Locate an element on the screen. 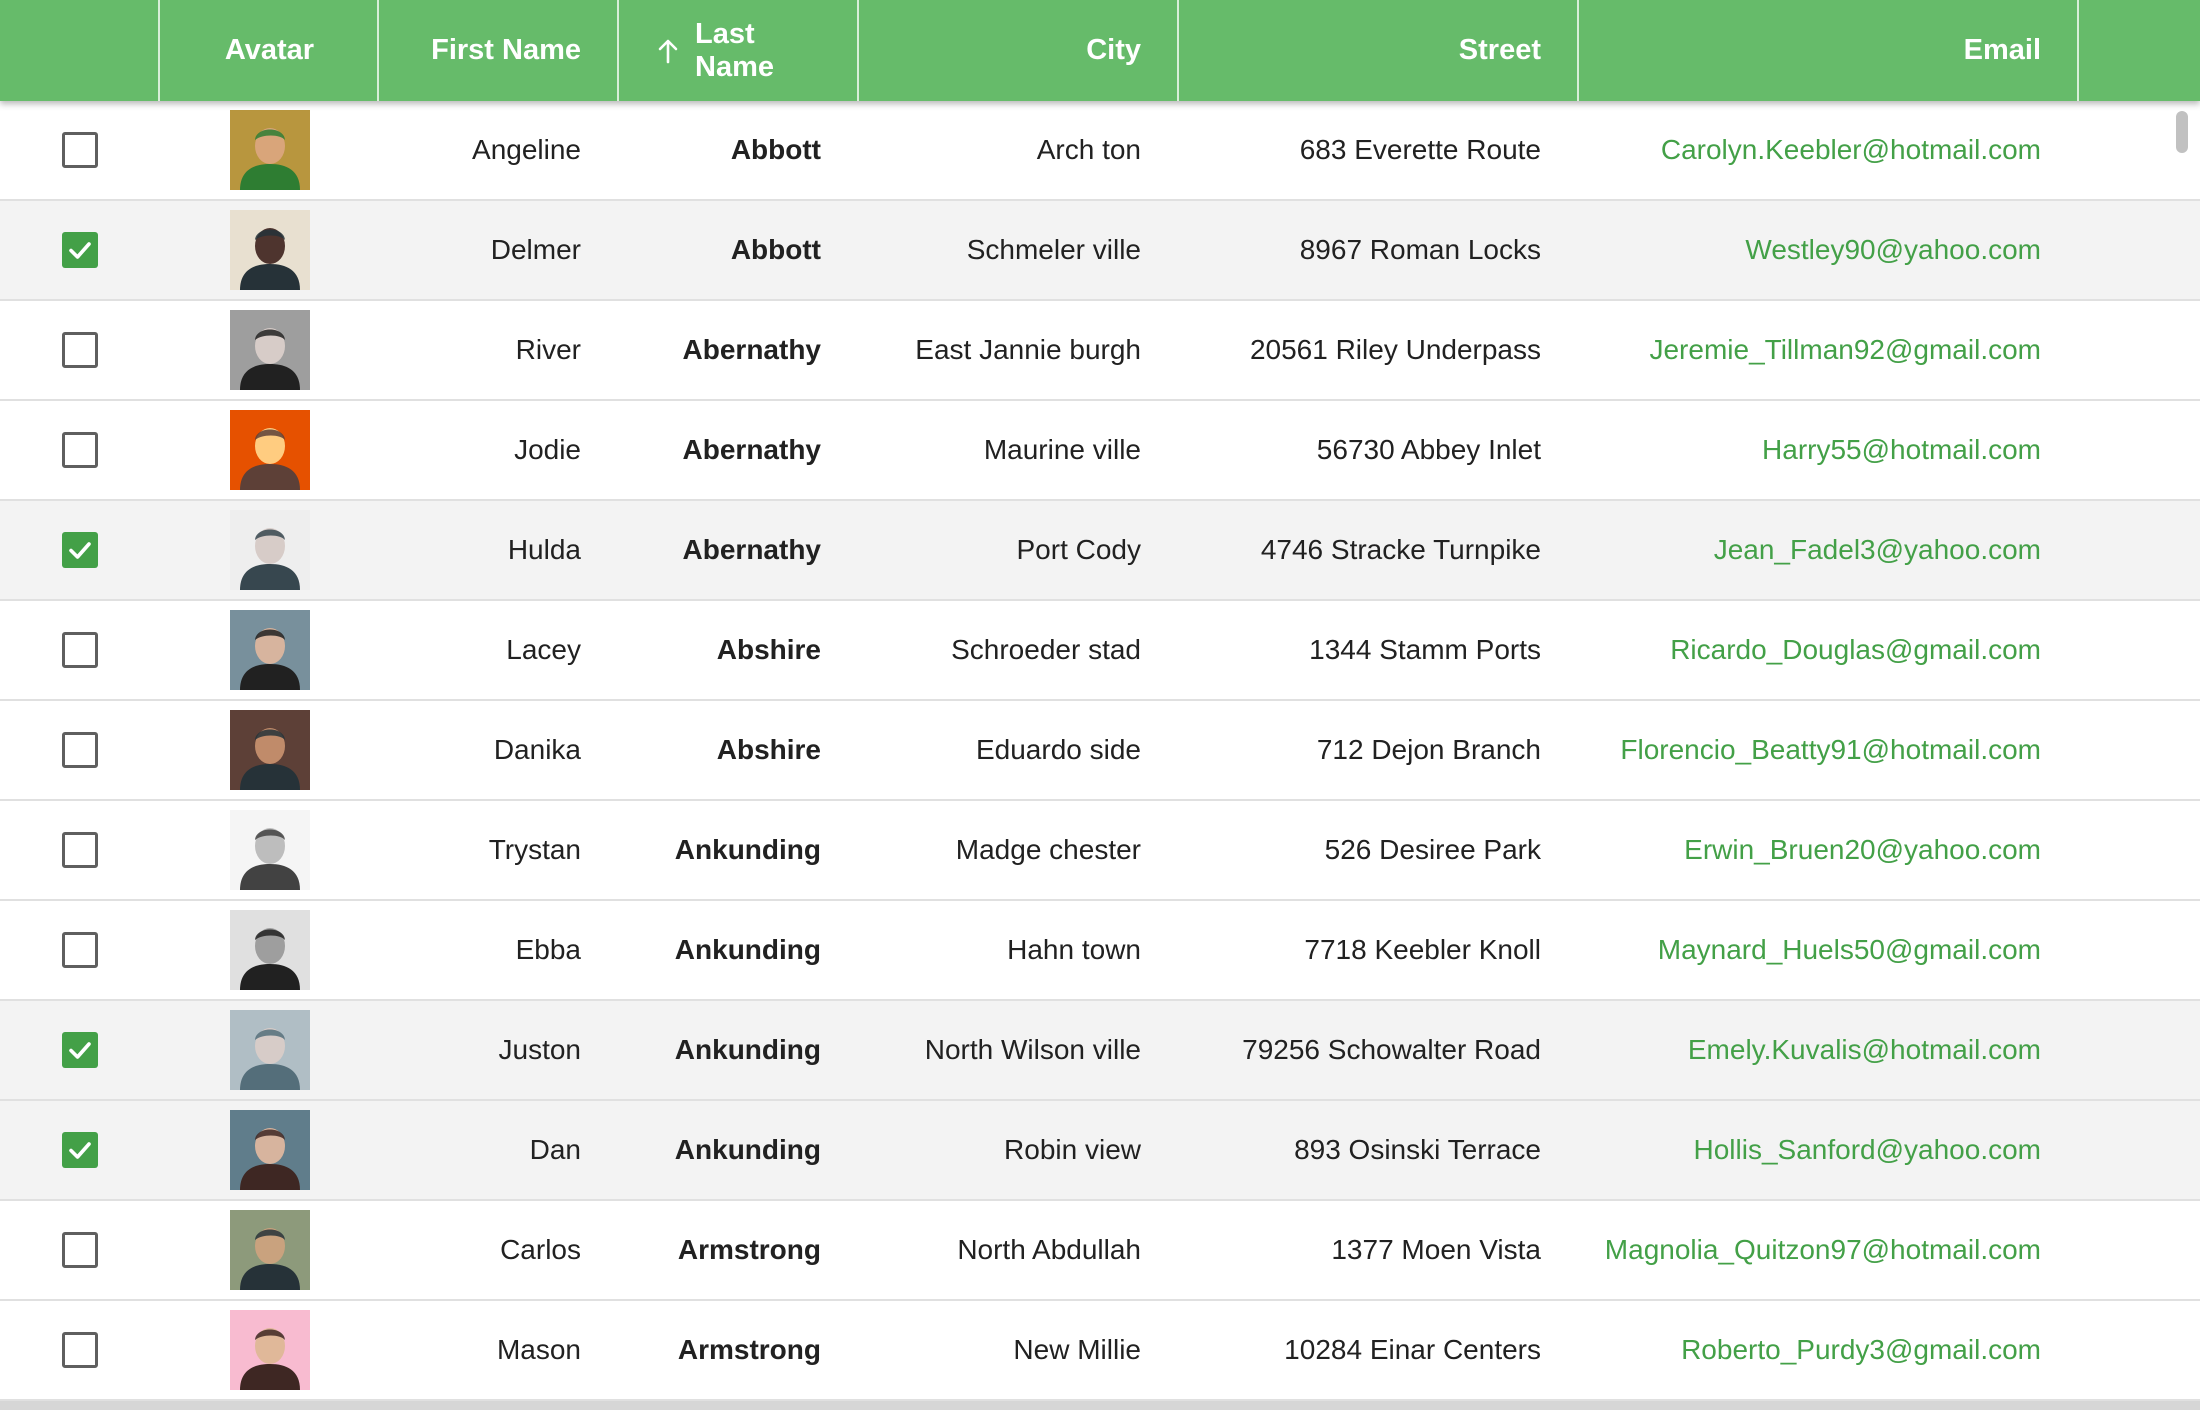  email-link: Roberto_Purdy3@gmail.com is located at coordinates (1829, 1350).